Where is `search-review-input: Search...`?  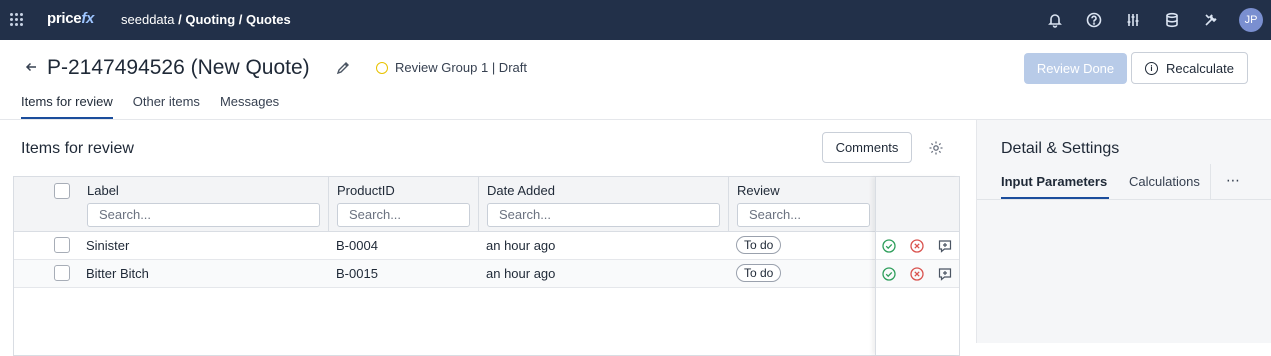
search-review-input: Search... is located at coordinates (803, 215).